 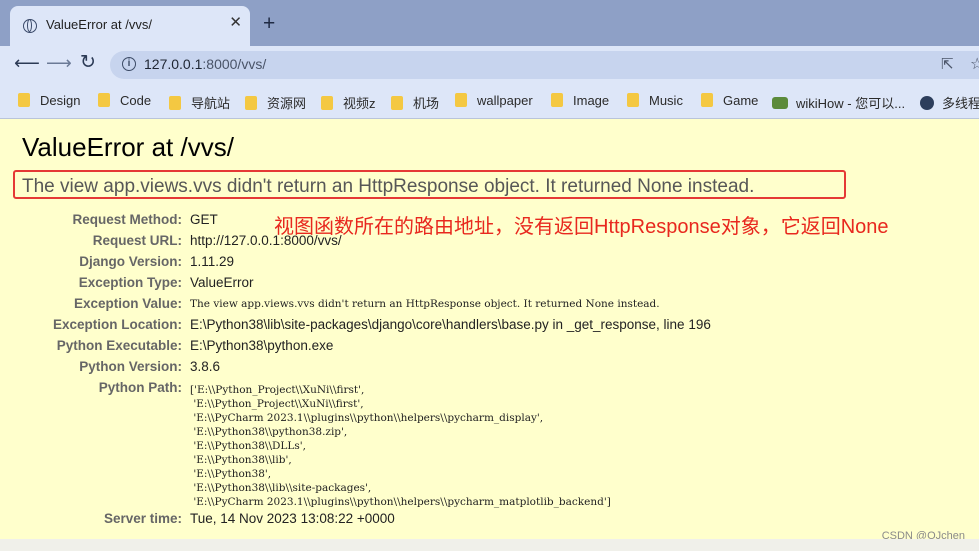 What do you see at coordinates (99, 24) in the screenshot?
I see `tab-title: ValueError at /vvs/` at bounding box center [99, 24].